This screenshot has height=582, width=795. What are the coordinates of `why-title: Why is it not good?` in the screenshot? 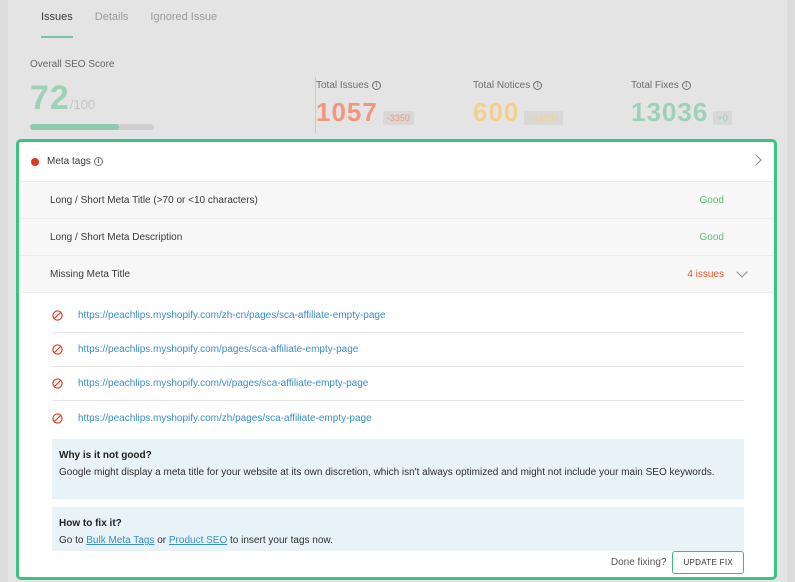 It's located at (105, 455).